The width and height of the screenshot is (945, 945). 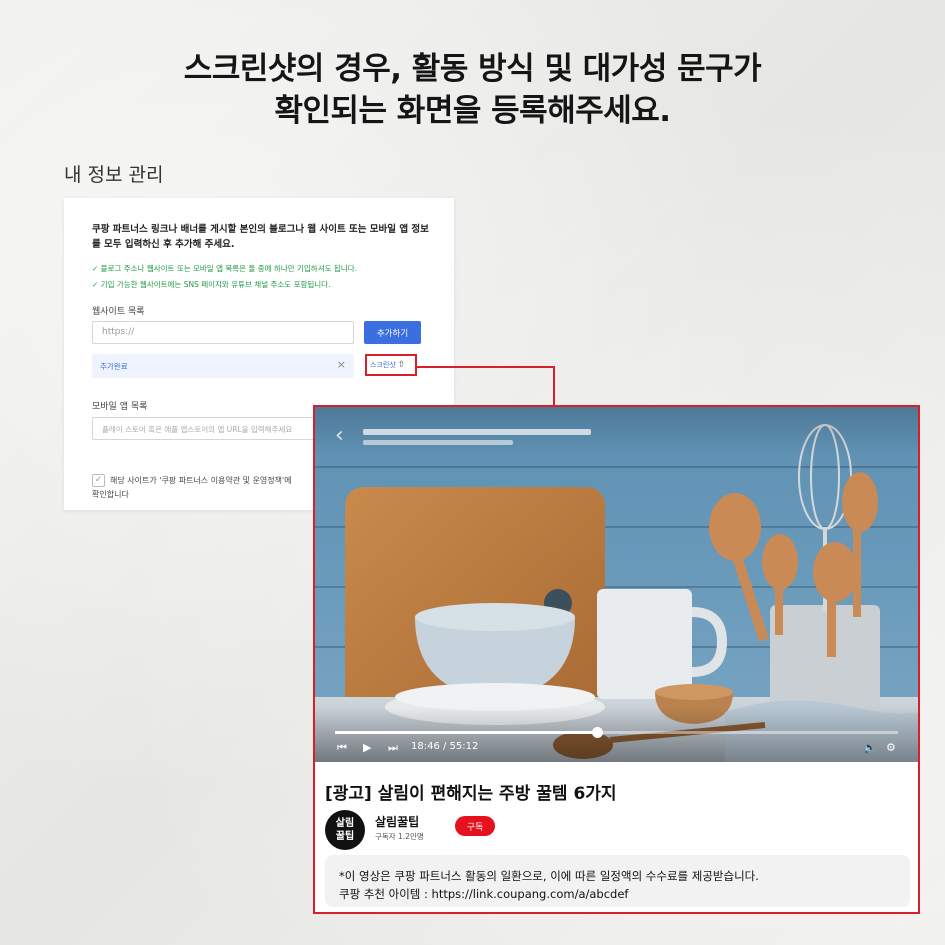 I want to click on screenshot-label: 스크린샷, so click(x=383, y=365).